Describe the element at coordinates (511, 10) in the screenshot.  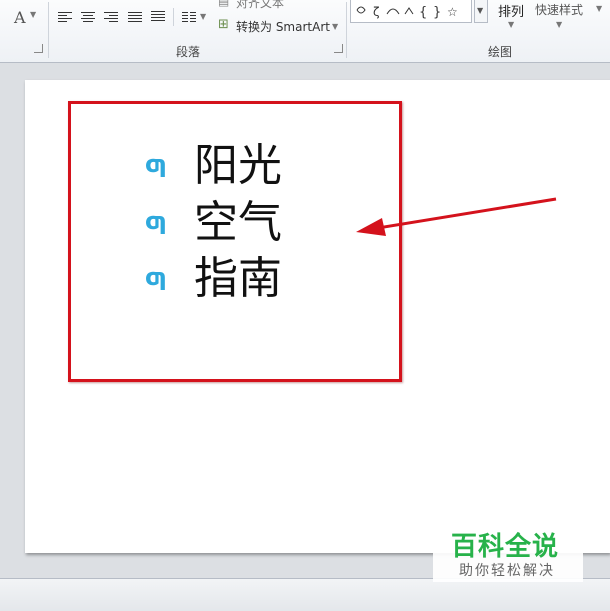
I see `arrange-button: 排列` at that location.